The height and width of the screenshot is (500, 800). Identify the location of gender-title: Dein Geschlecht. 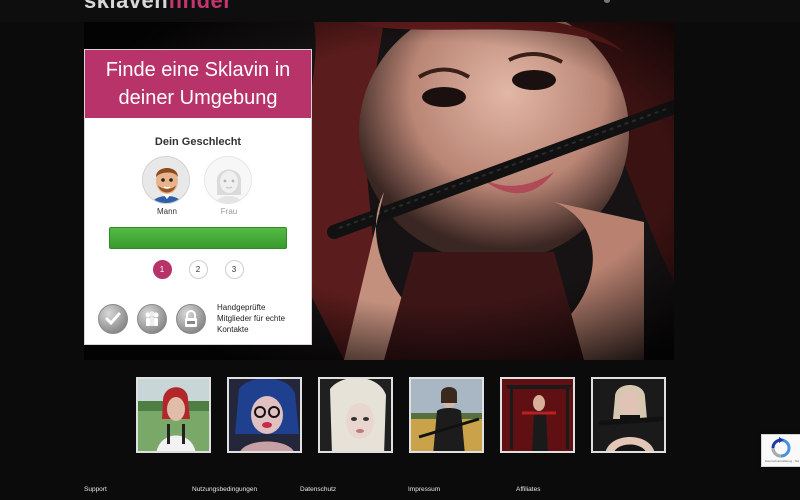
(198, 142).